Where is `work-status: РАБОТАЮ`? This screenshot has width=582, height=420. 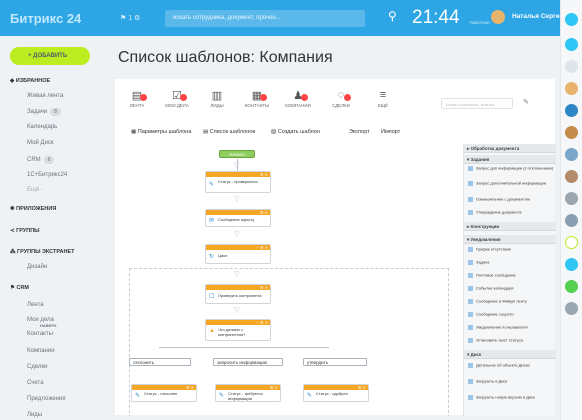
work-status: РАБОТАЮ is located at coordinates (480, 22).